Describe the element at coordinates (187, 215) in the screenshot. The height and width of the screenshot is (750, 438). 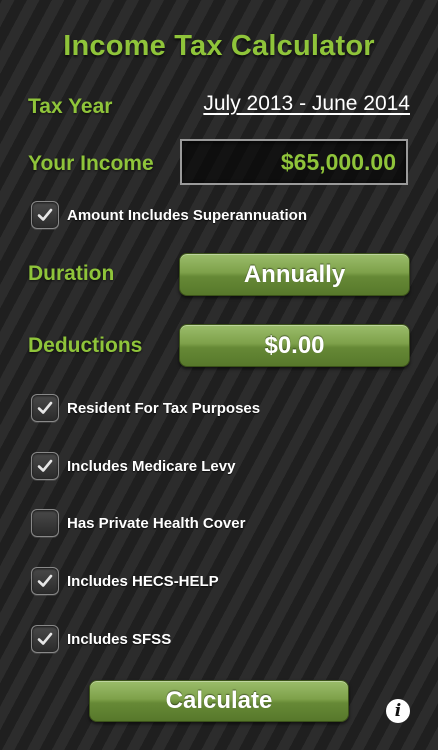
I see `option-label: Amount Includes Superannuation` at that location.